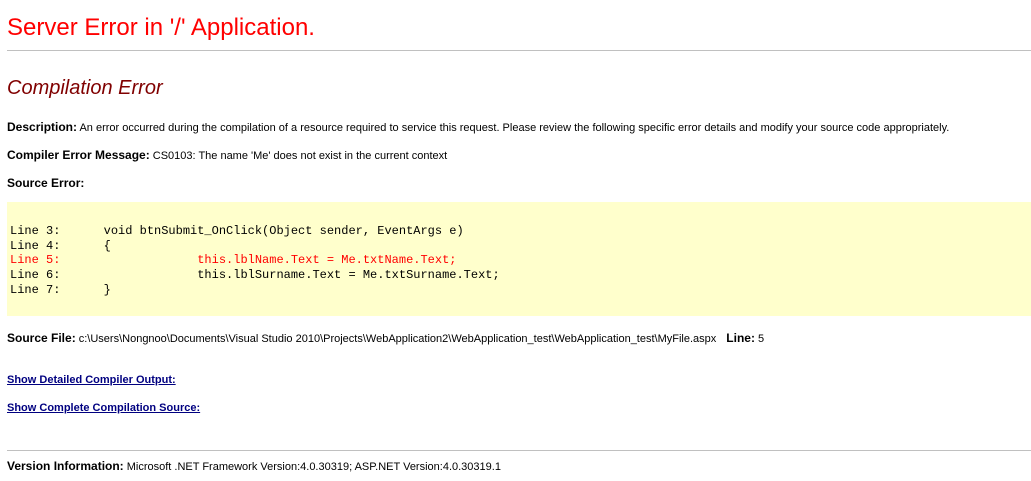  I want to click on version-label: Version Information:, so click(65, 466).